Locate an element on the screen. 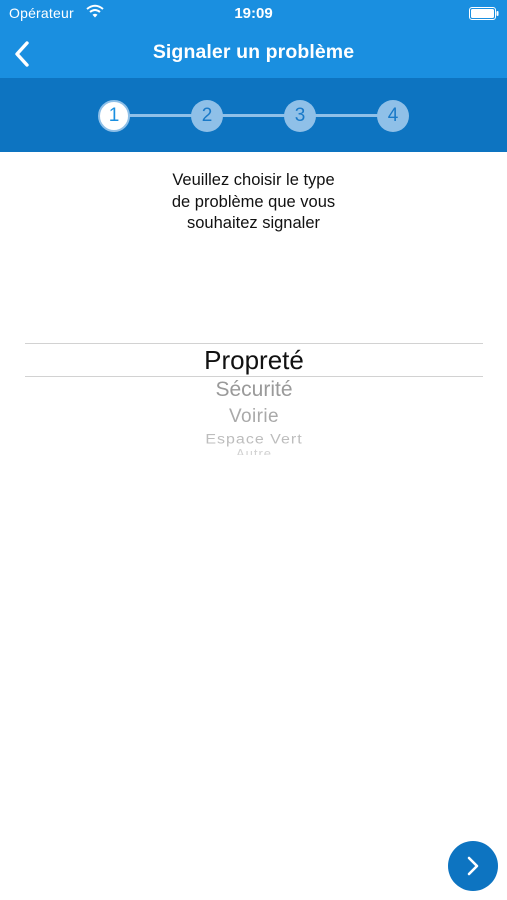  nav-bar: Signaler un problème is located at coordinates (253, 53).